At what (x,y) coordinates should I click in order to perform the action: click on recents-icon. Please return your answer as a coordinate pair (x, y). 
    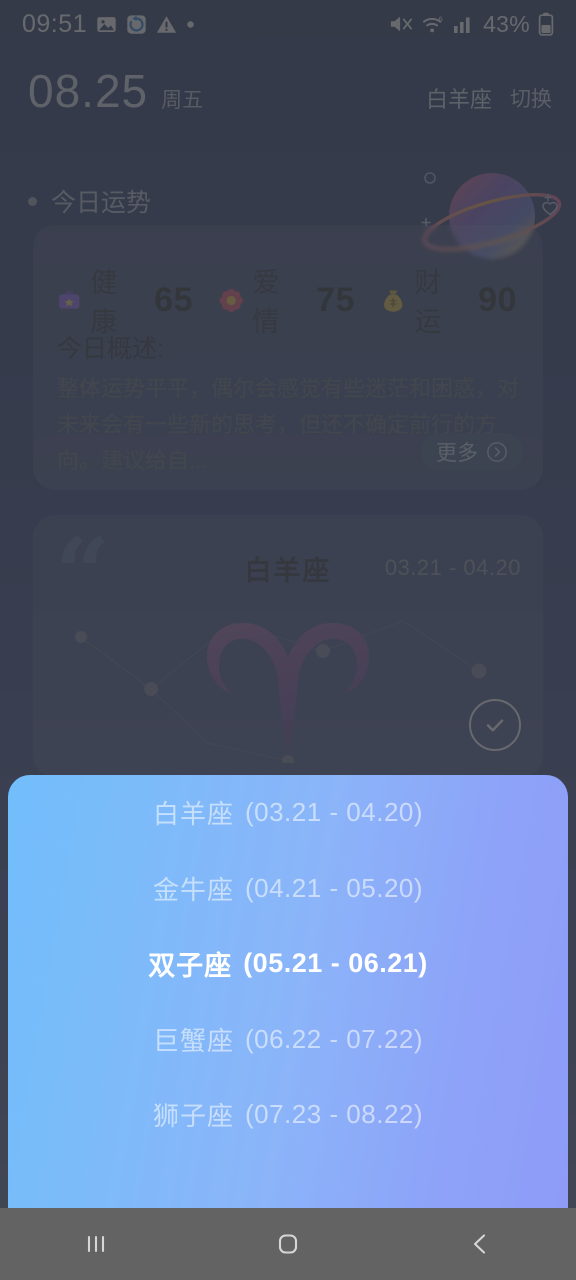
    Looking at the image, I should click on (96, 1244).